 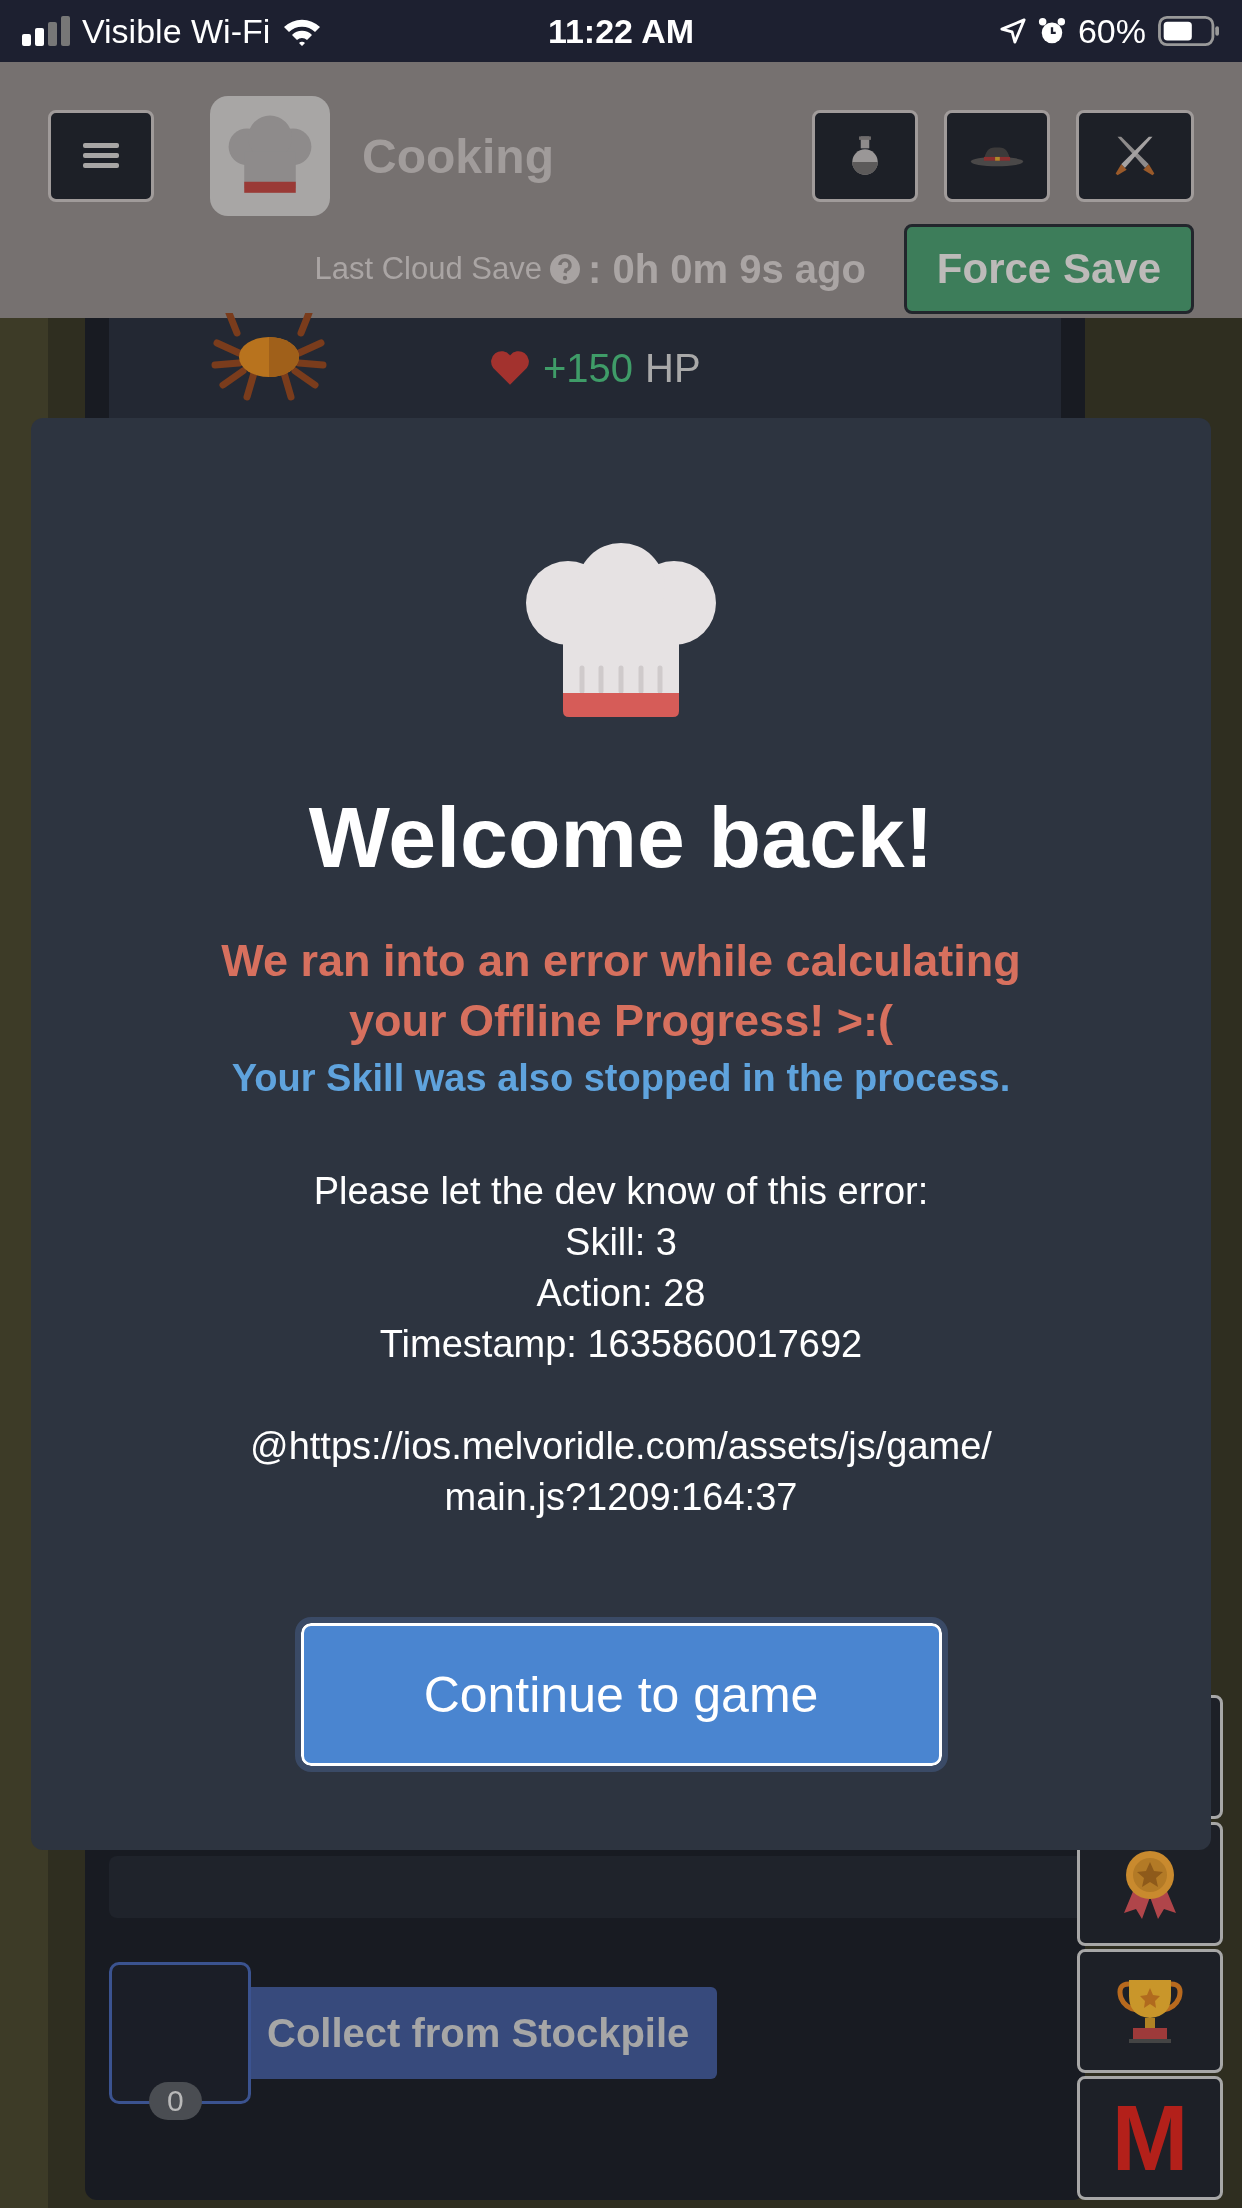 I want to click on item-count: 0, so click(x=175, y=2101).